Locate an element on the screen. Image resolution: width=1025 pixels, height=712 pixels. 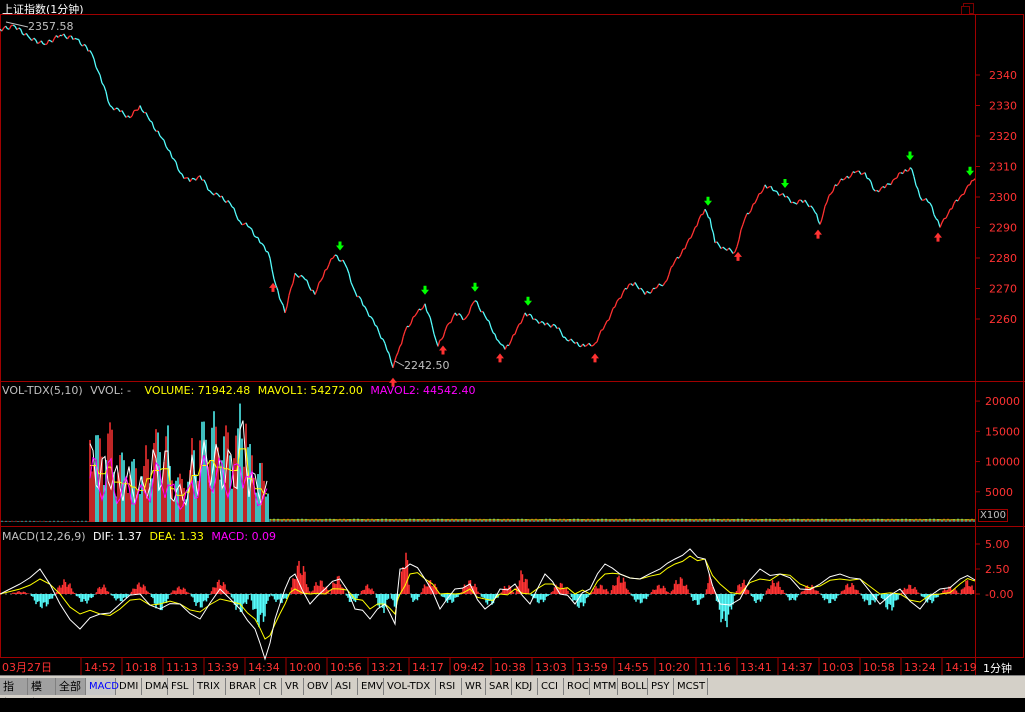
tab-macd: MACD is located at coordinates (101, 686).